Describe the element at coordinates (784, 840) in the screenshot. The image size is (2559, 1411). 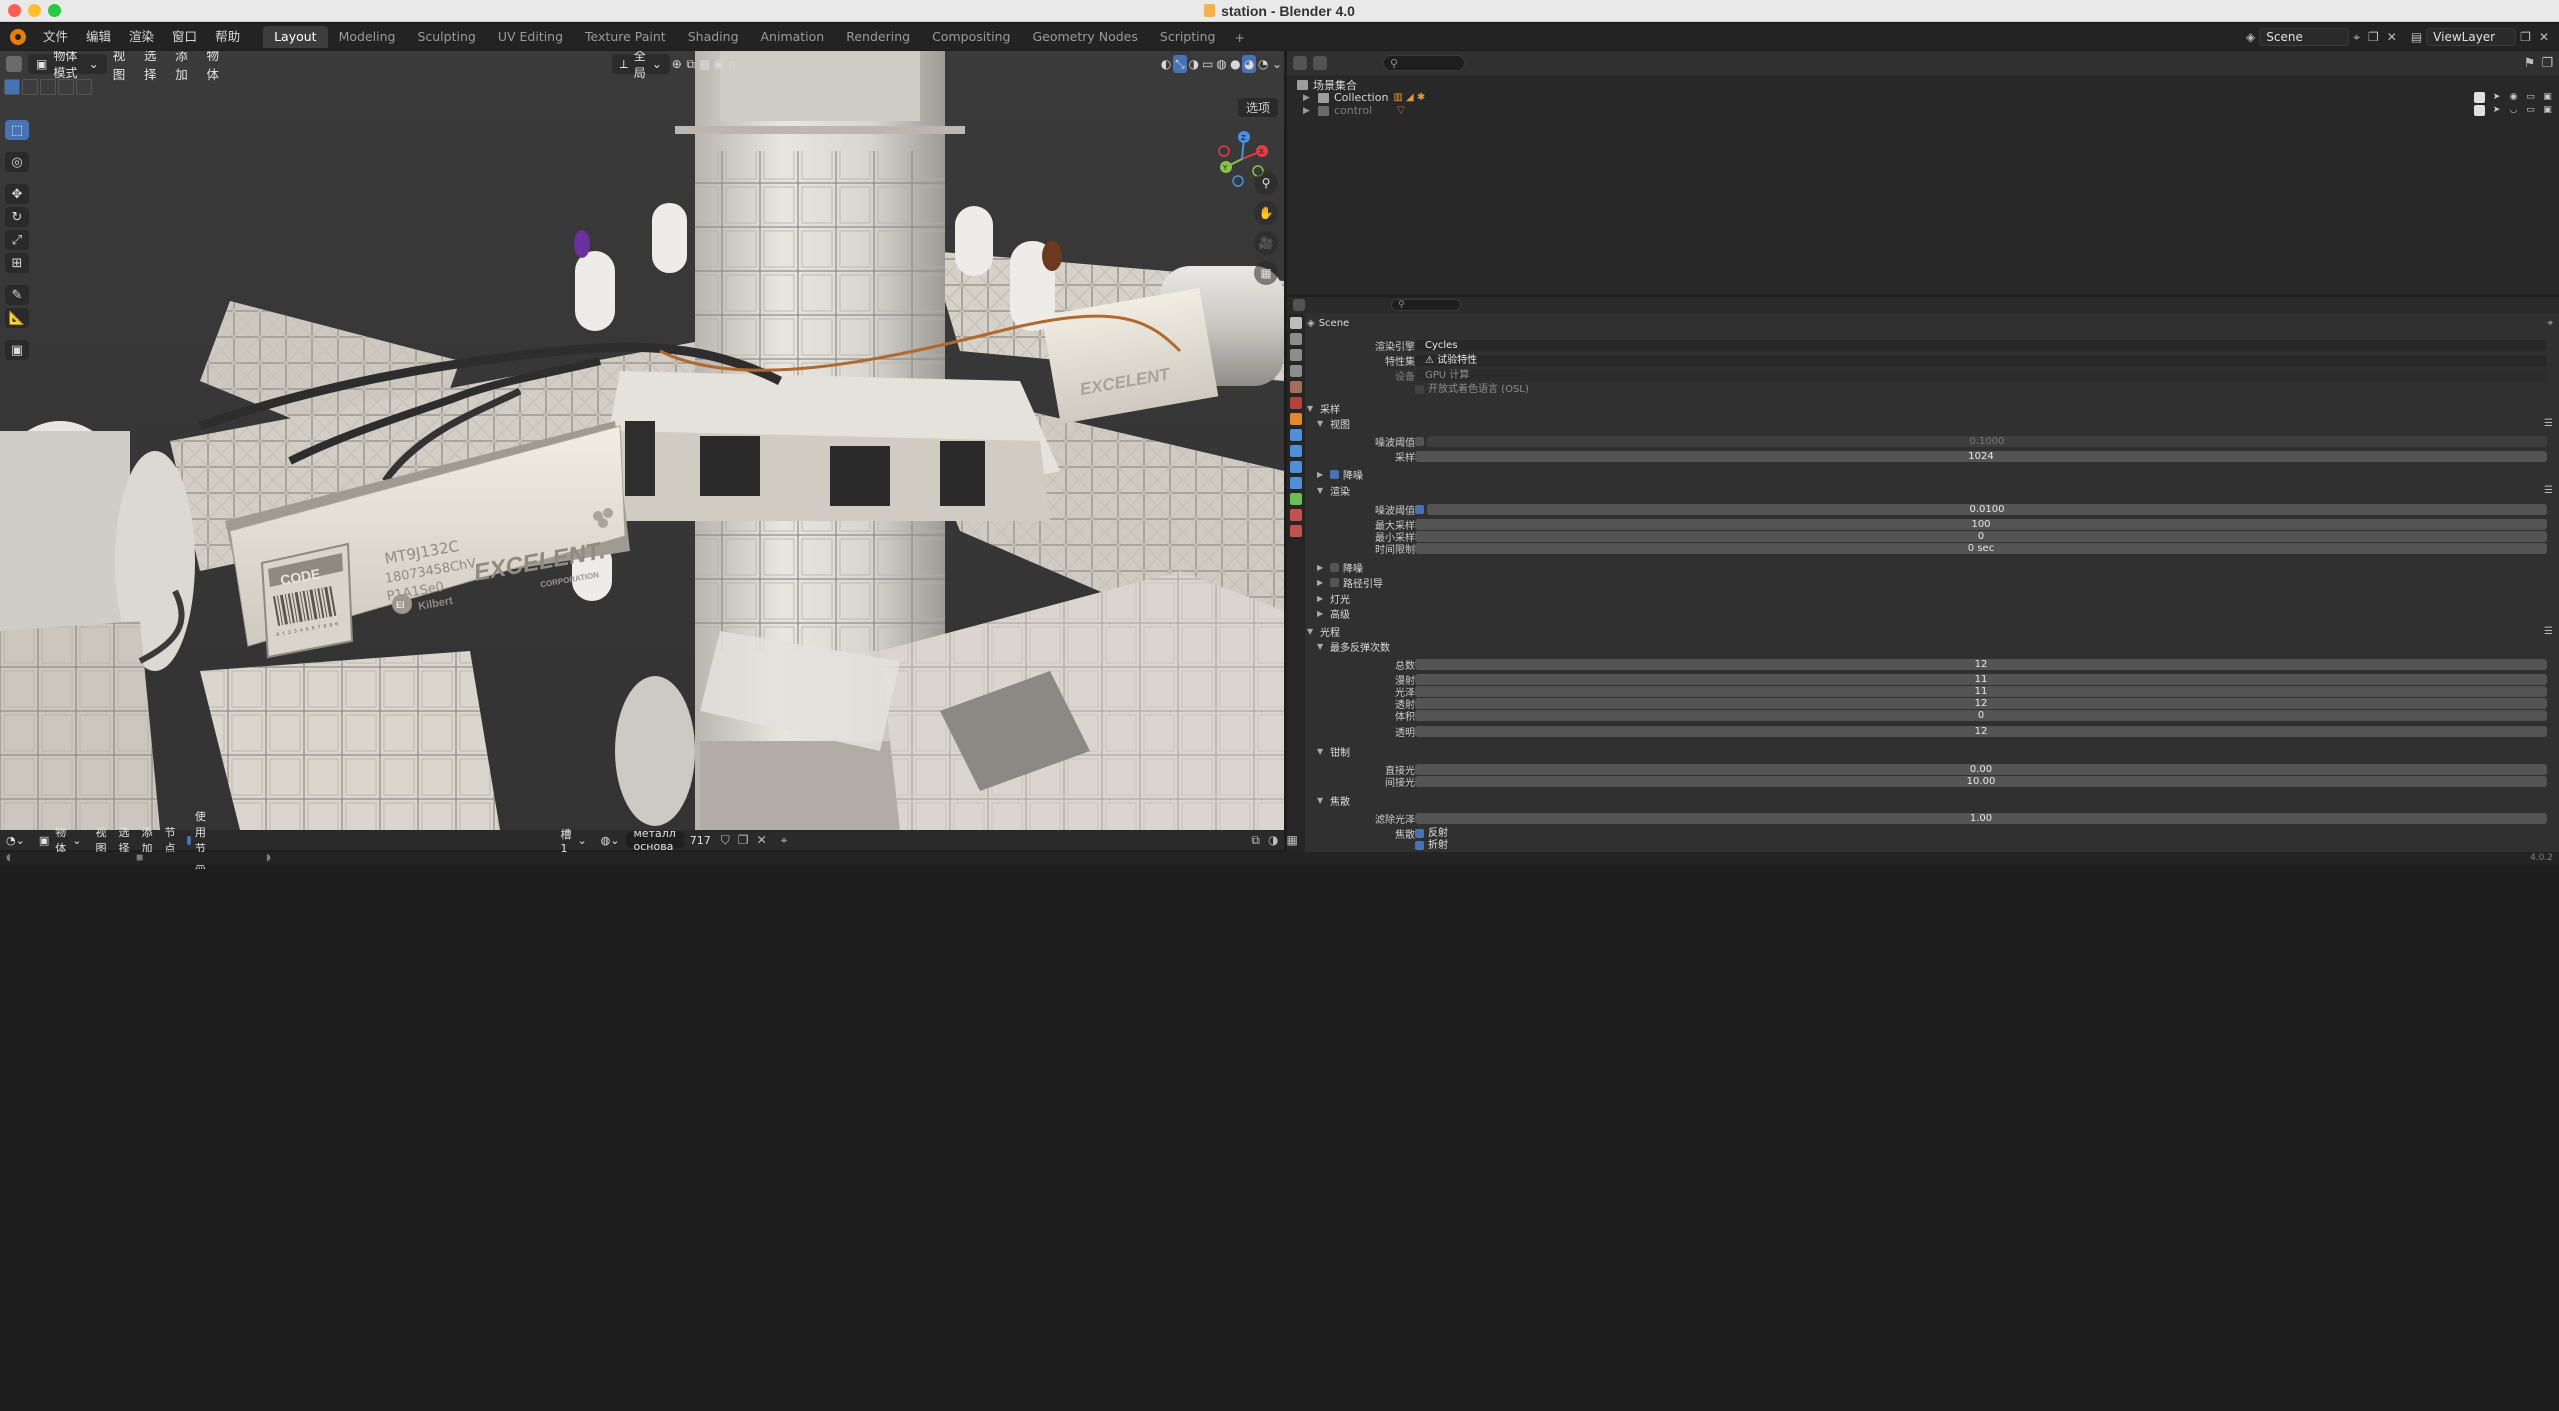
I see `pin-icon: ⌖` at that location.